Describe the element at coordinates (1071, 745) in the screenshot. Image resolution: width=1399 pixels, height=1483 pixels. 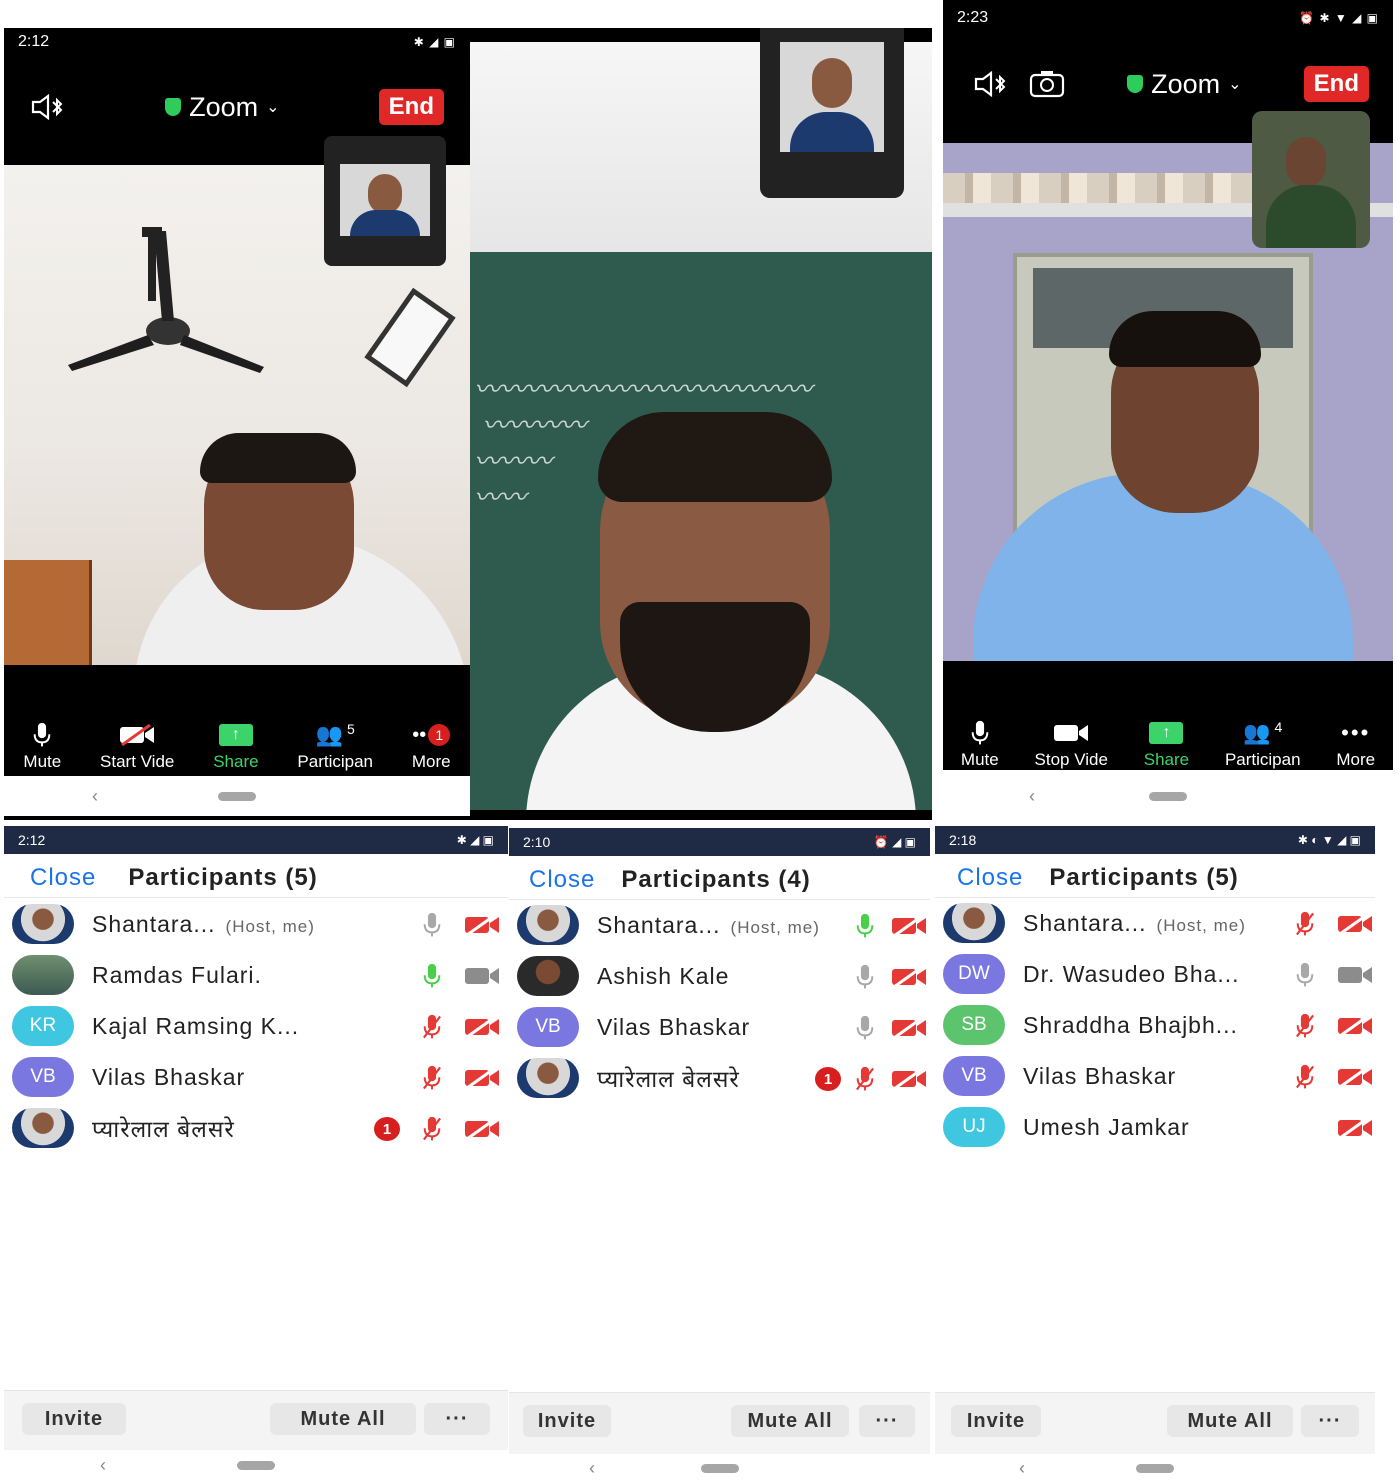
I see `stop-video-button: Stop Vide` at that location.